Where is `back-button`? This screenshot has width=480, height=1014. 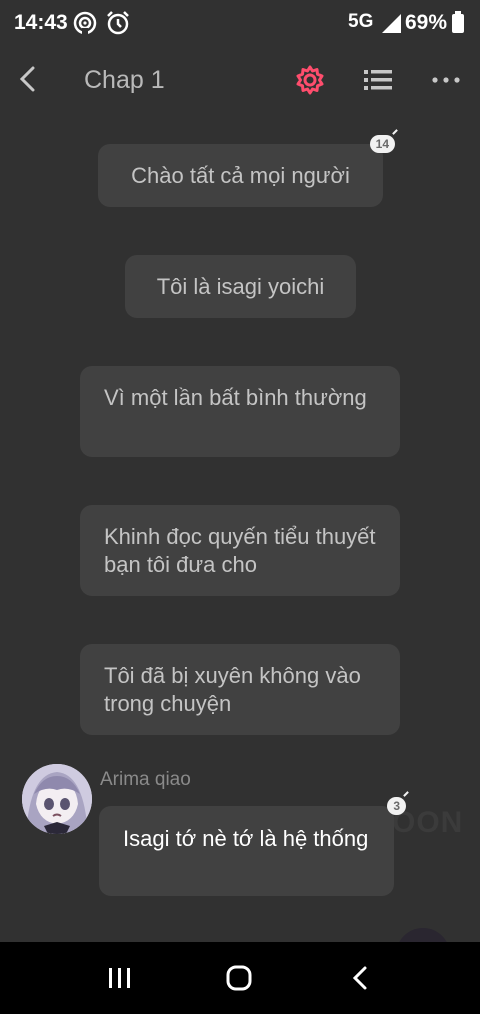
back-button is located at coordinates (27, 79).